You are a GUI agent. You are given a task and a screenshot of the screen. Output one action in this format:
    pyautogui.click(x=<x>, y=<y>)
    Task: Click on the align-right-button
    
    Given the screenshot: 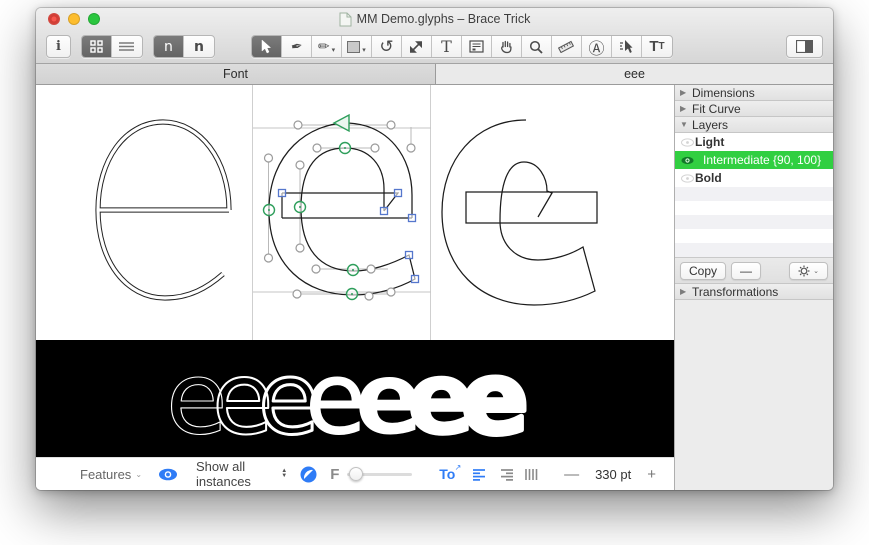 What is the action you would take?
    pyautogui.click(x=506, y=474)
    